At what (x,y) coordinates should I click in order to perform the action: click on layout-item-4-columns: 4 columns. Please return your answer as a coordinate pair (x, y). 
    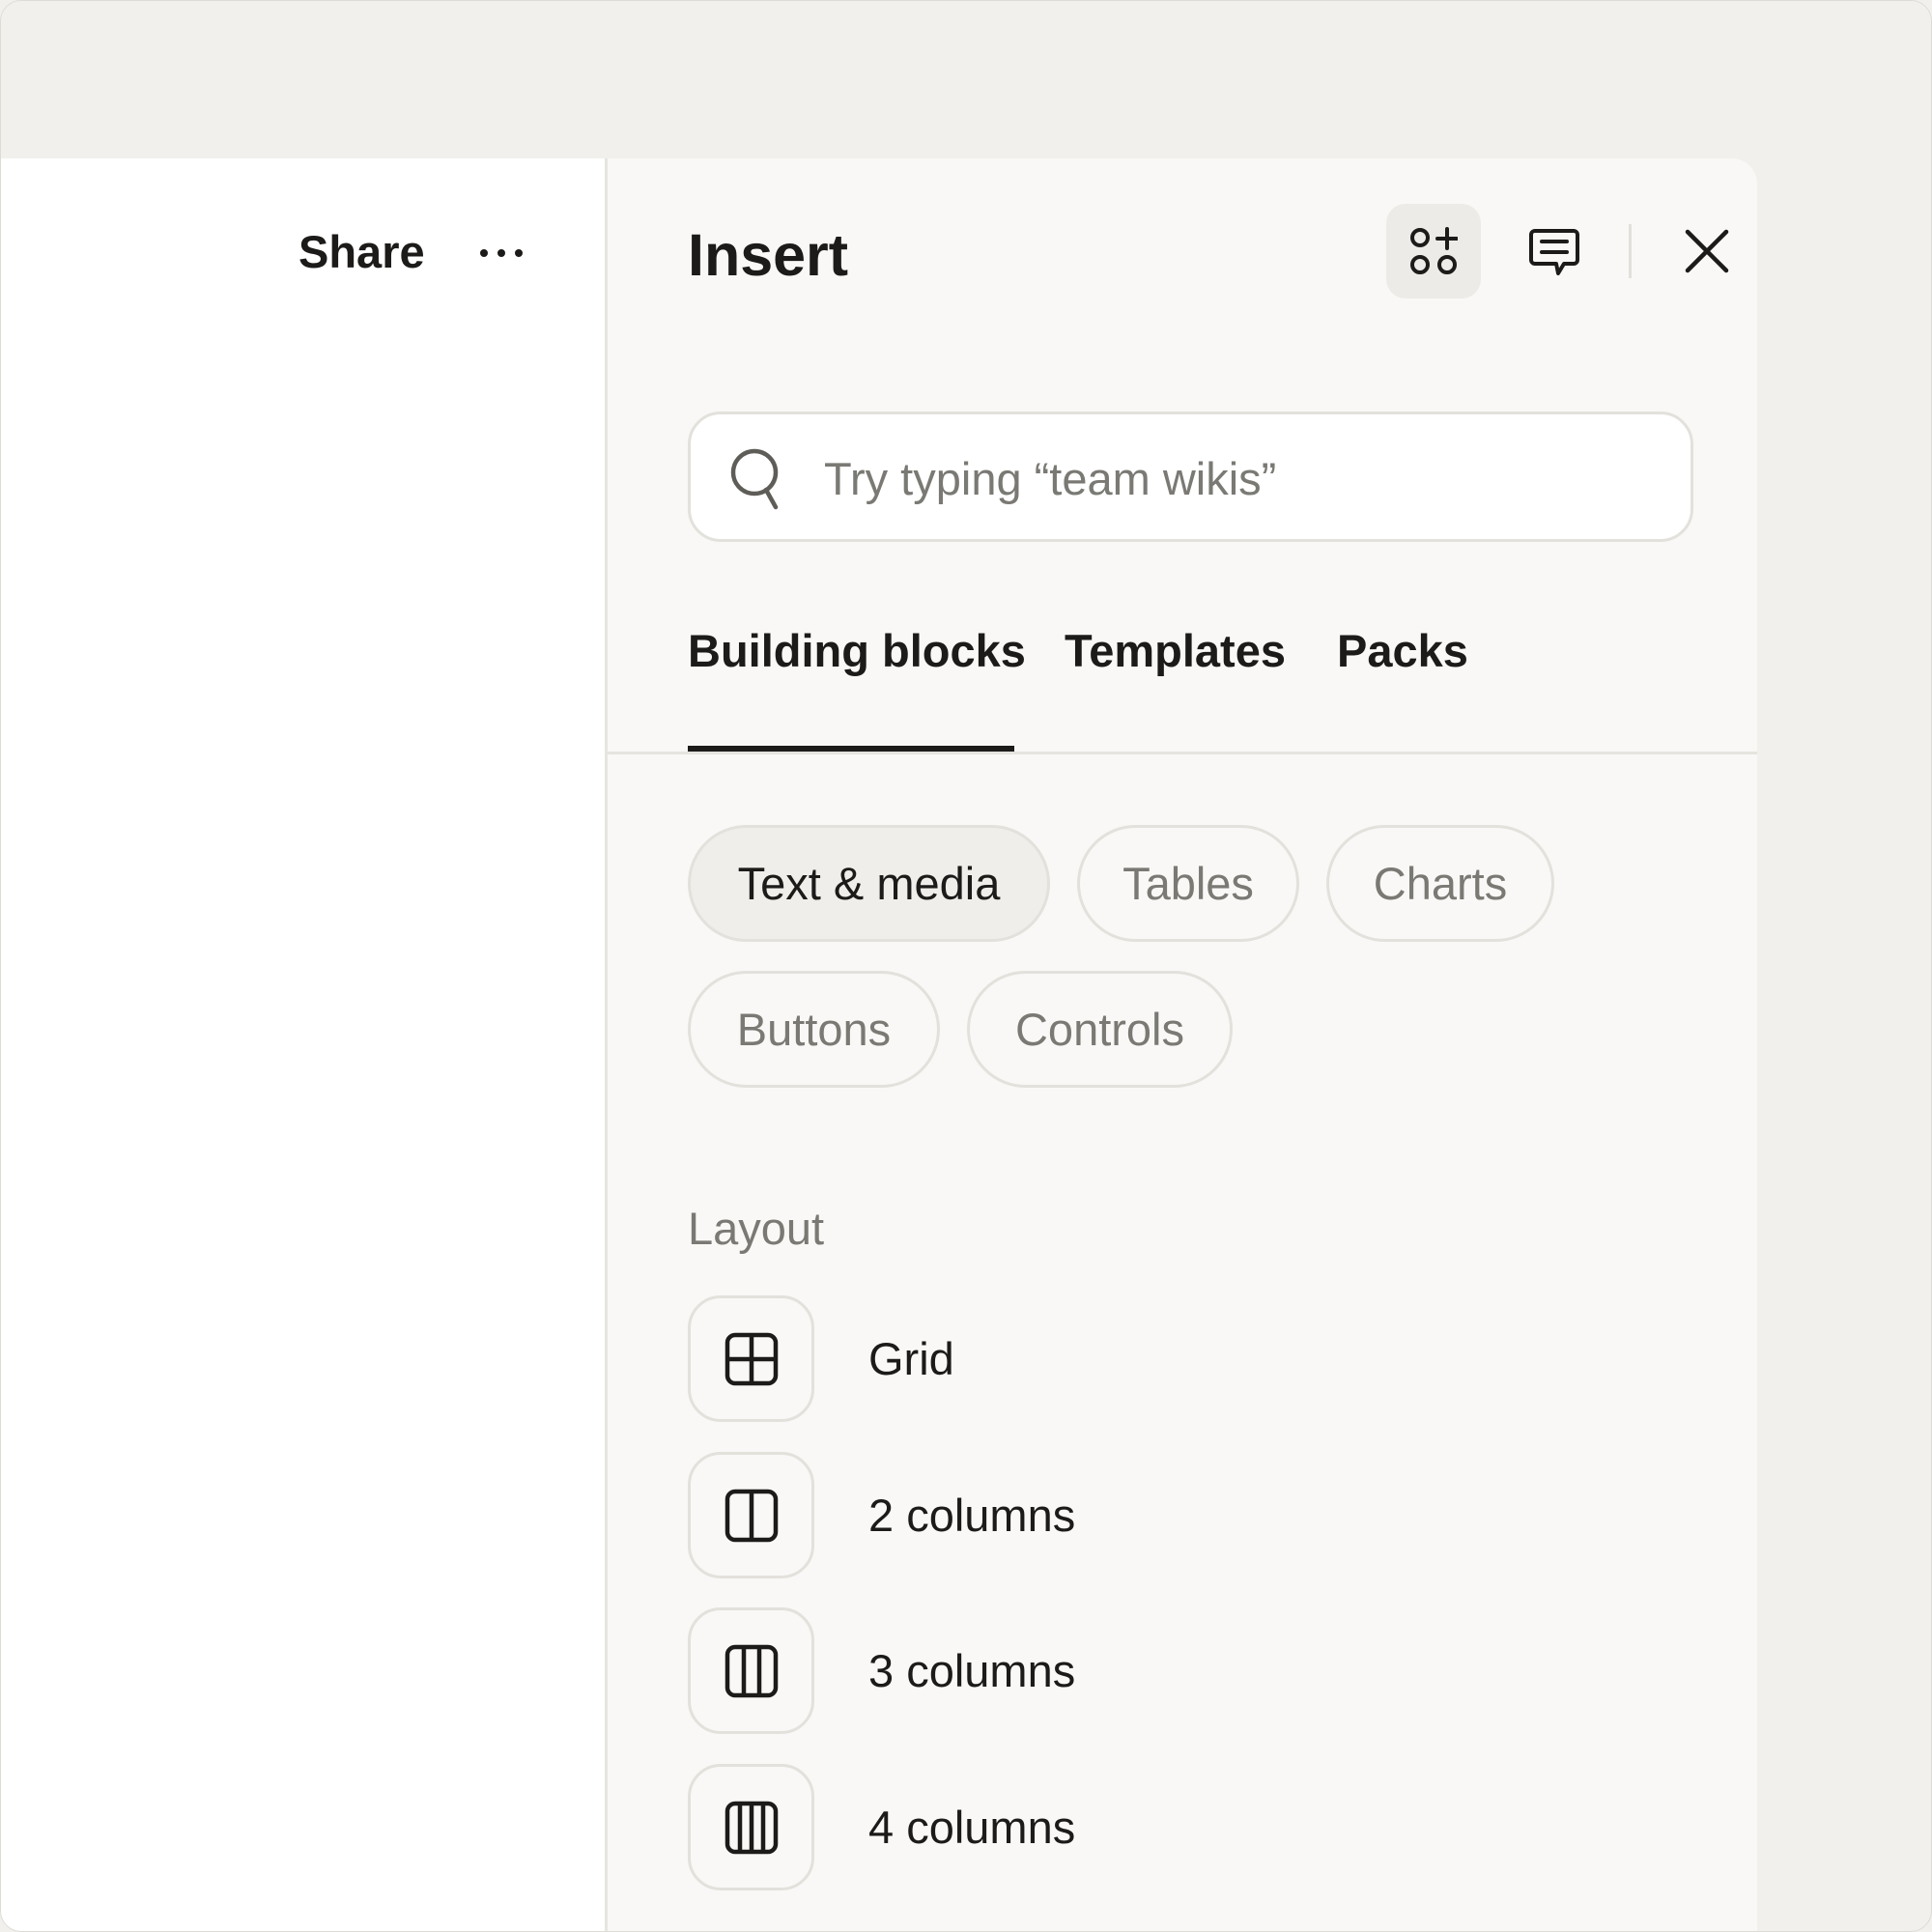
    Looking at the image, I should click on (1074, 1827).